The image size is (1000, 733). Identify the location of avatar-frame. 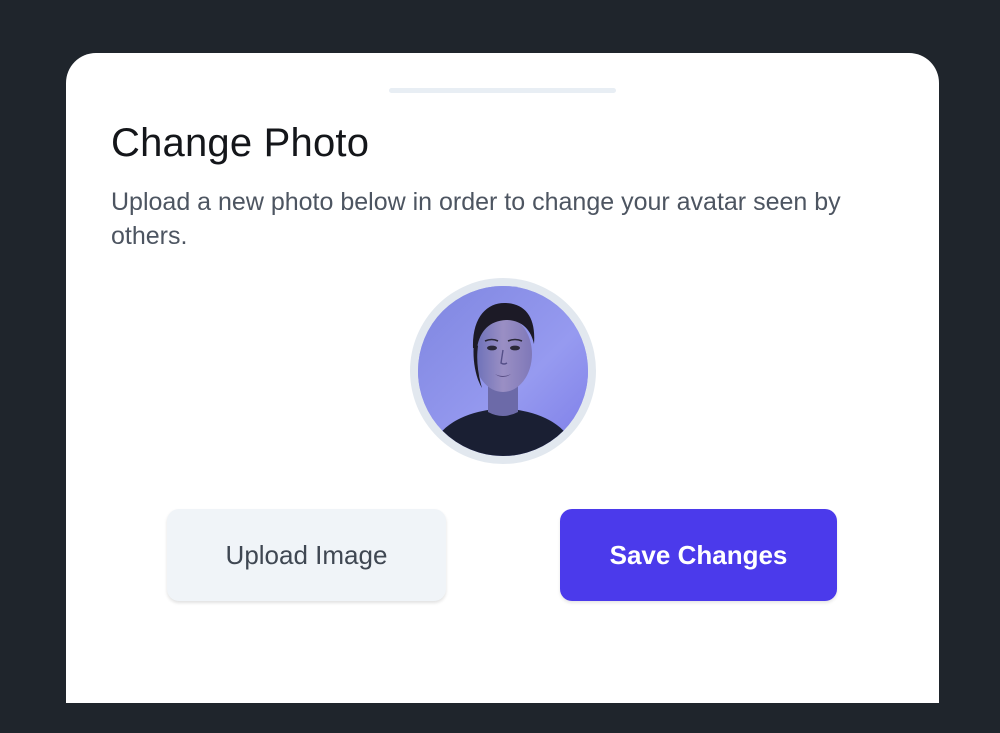
(503, 371).